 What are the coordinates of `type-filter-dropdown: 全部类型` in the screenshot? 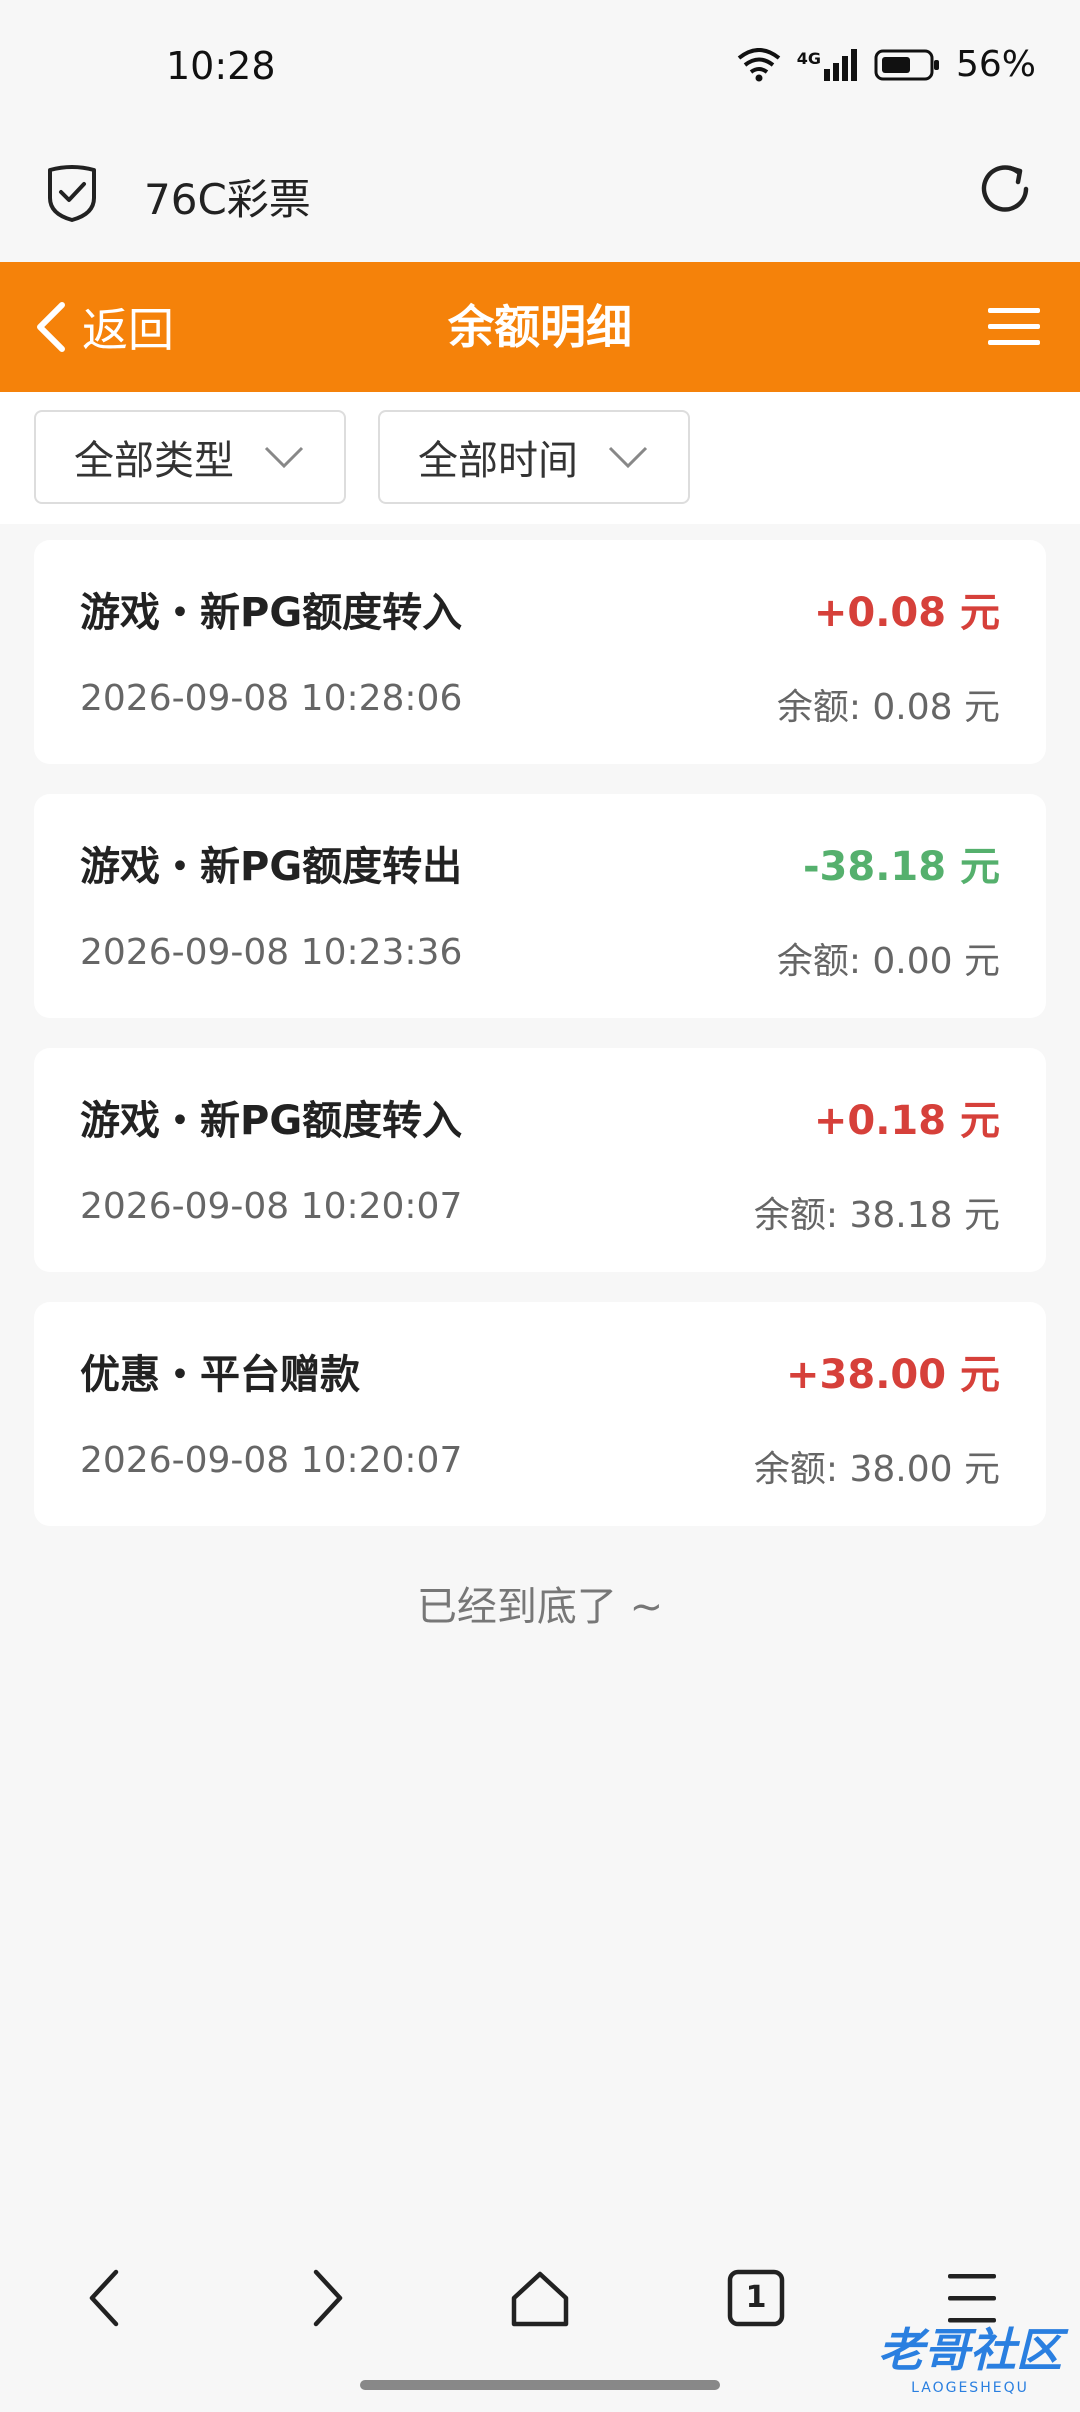 It's located at (190, 457).